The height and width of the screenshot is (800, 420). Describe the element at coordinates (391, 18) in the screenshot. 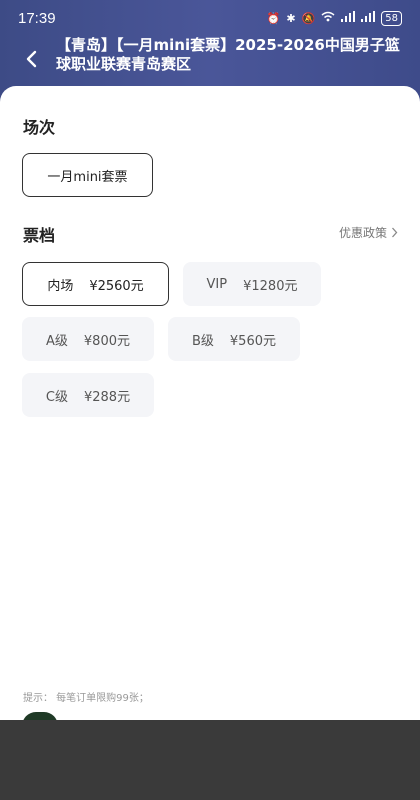

I see `battery-indicator: 58` at that location.